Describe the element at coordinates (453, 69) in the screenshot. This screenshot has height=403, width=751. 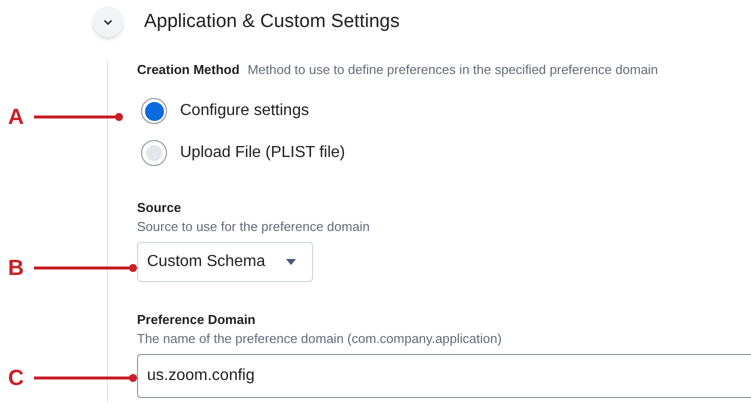
I see `field-help-text: Method to use to define preferences in the specified preference domain` at that location.